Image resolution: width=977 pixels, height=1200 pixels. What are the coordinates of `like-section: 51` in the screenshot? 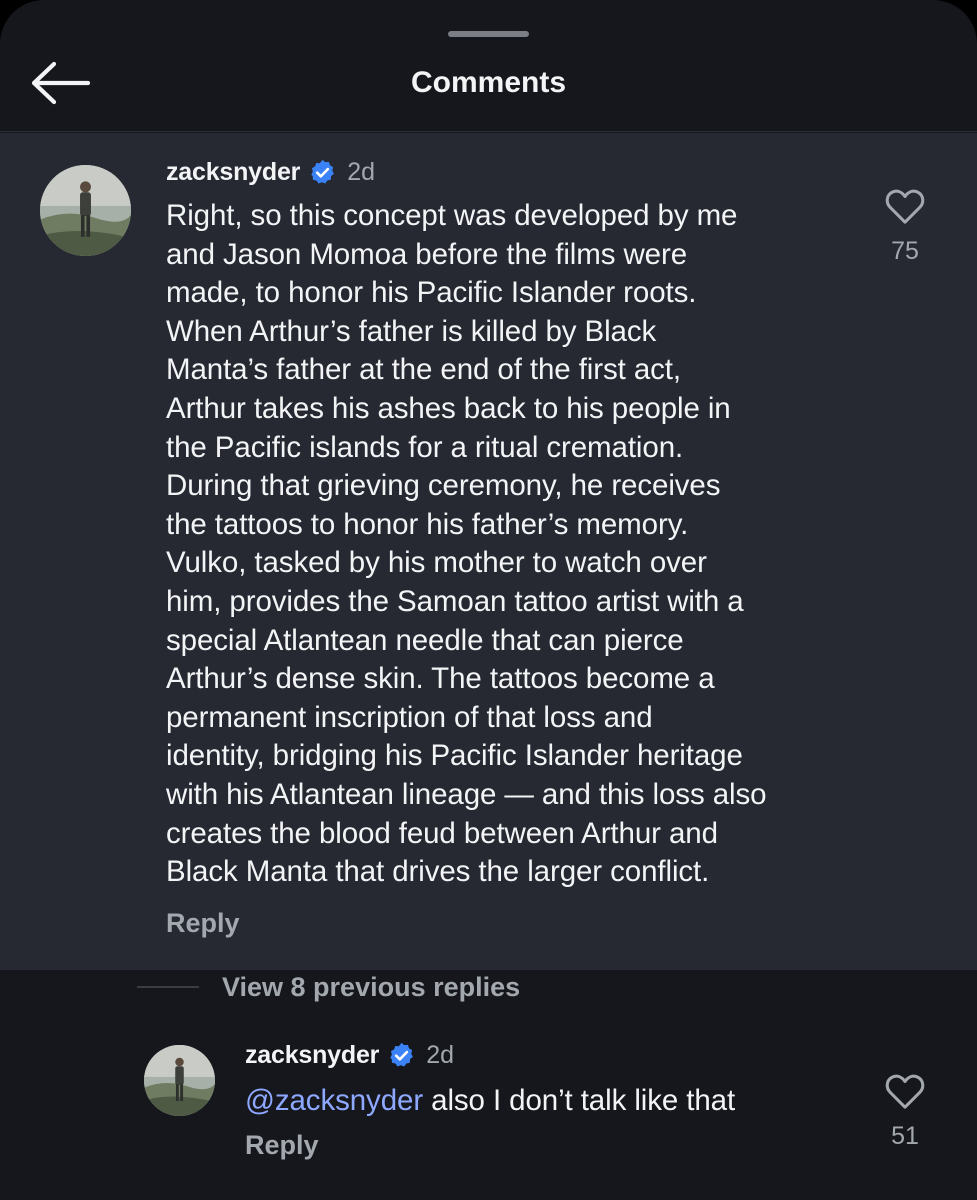 It's located at (905, 1111).